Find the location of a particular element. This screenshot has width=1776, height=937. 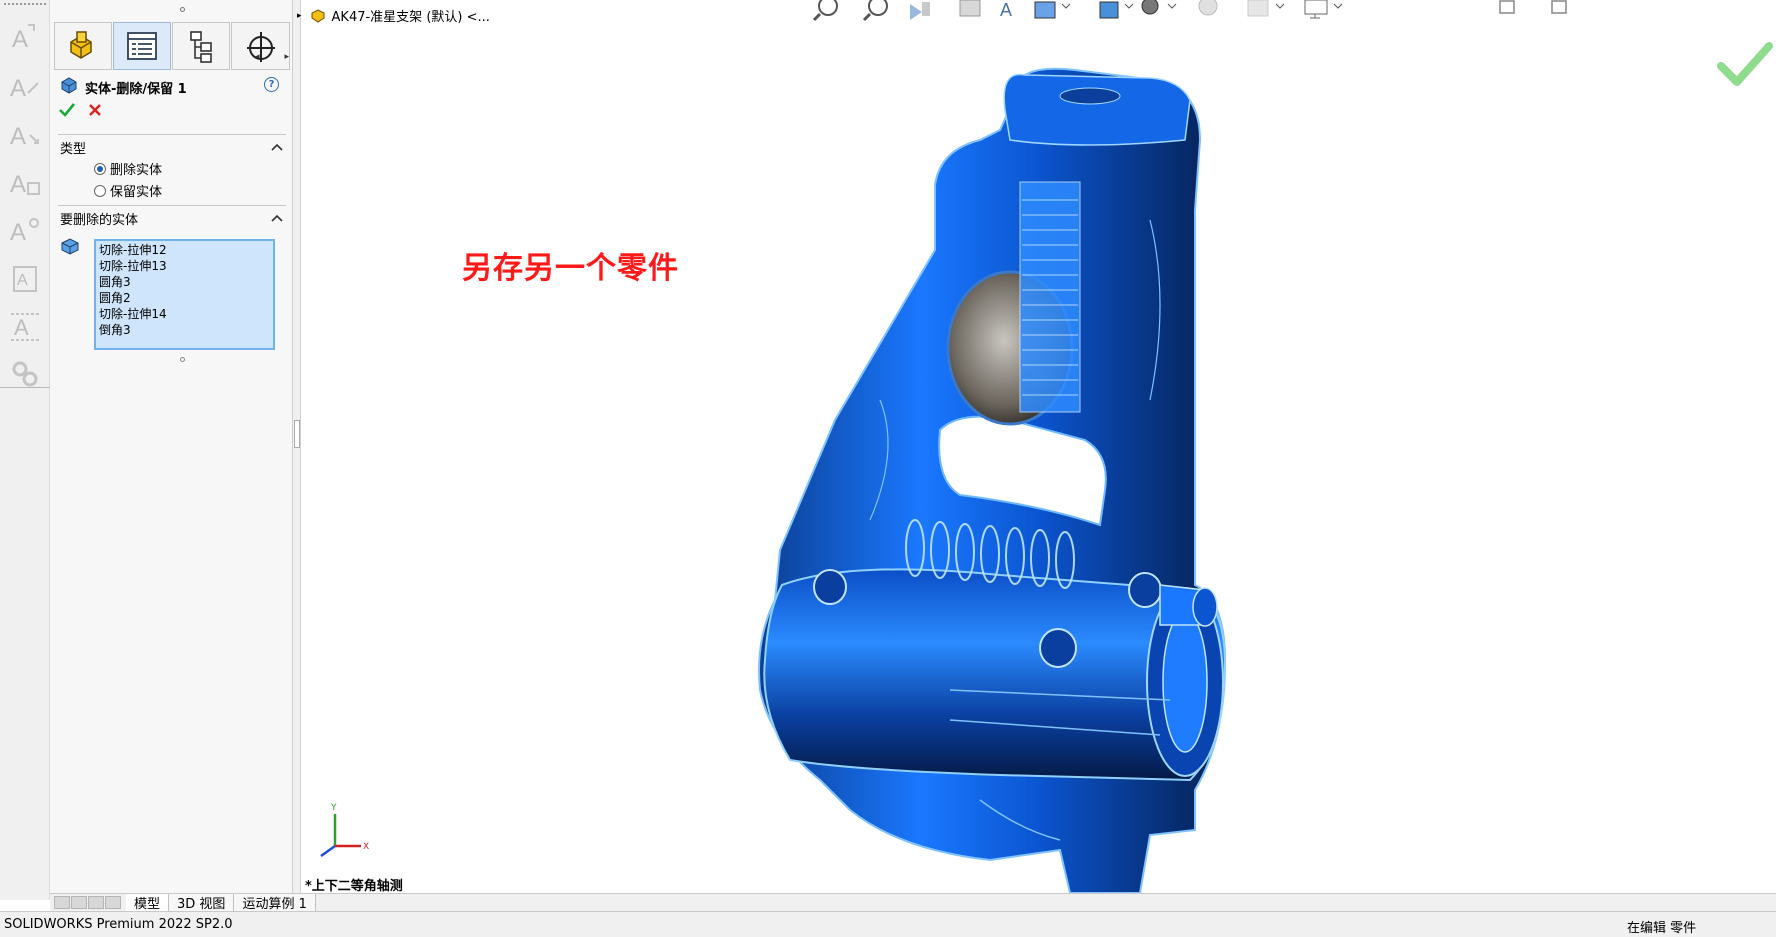

triad-y-label: Y is located at coordinates (333, 808).